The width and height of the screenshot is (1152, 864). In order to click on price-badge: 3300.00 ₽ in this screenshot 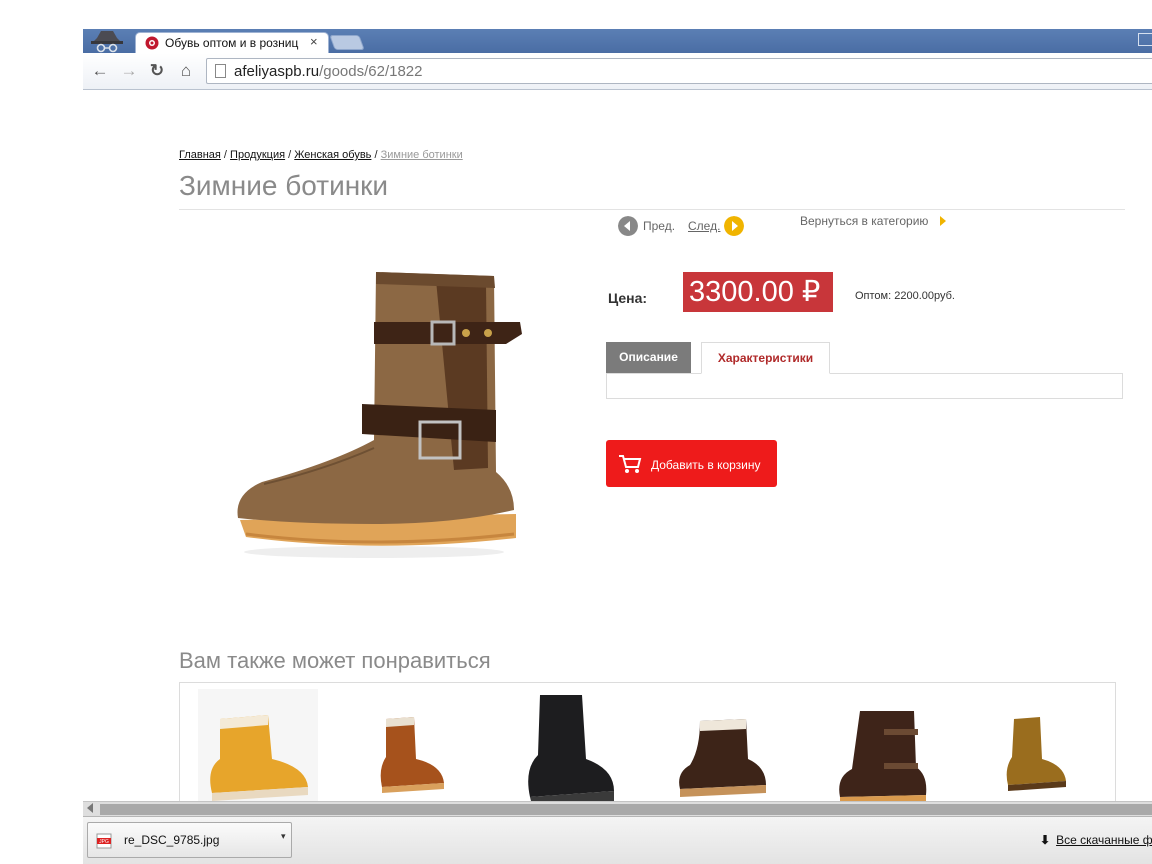, I will do `click(758, 292)`.